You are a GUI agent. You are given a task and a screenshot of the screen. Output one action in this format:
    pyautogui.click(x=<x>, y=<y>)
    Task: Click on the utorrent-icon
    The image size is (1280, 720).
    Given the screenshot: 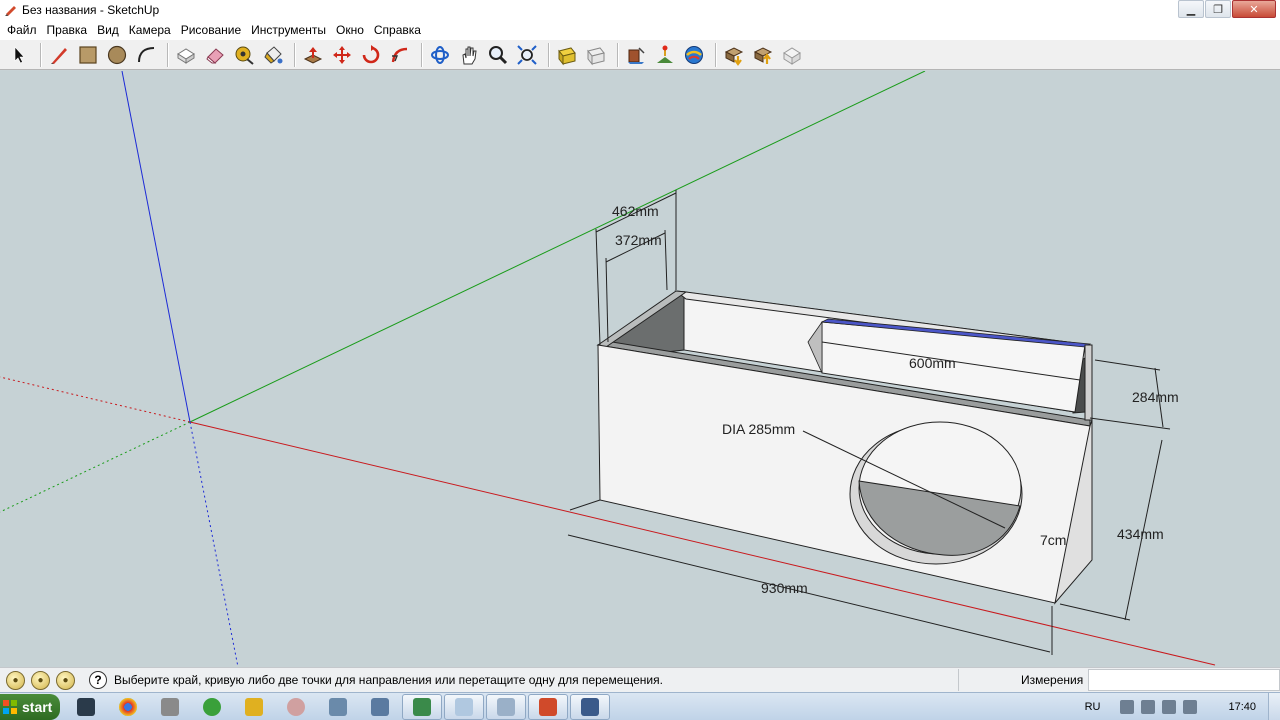 What is the action you would take?
    pyautogui.click(x=212, y=706)
    